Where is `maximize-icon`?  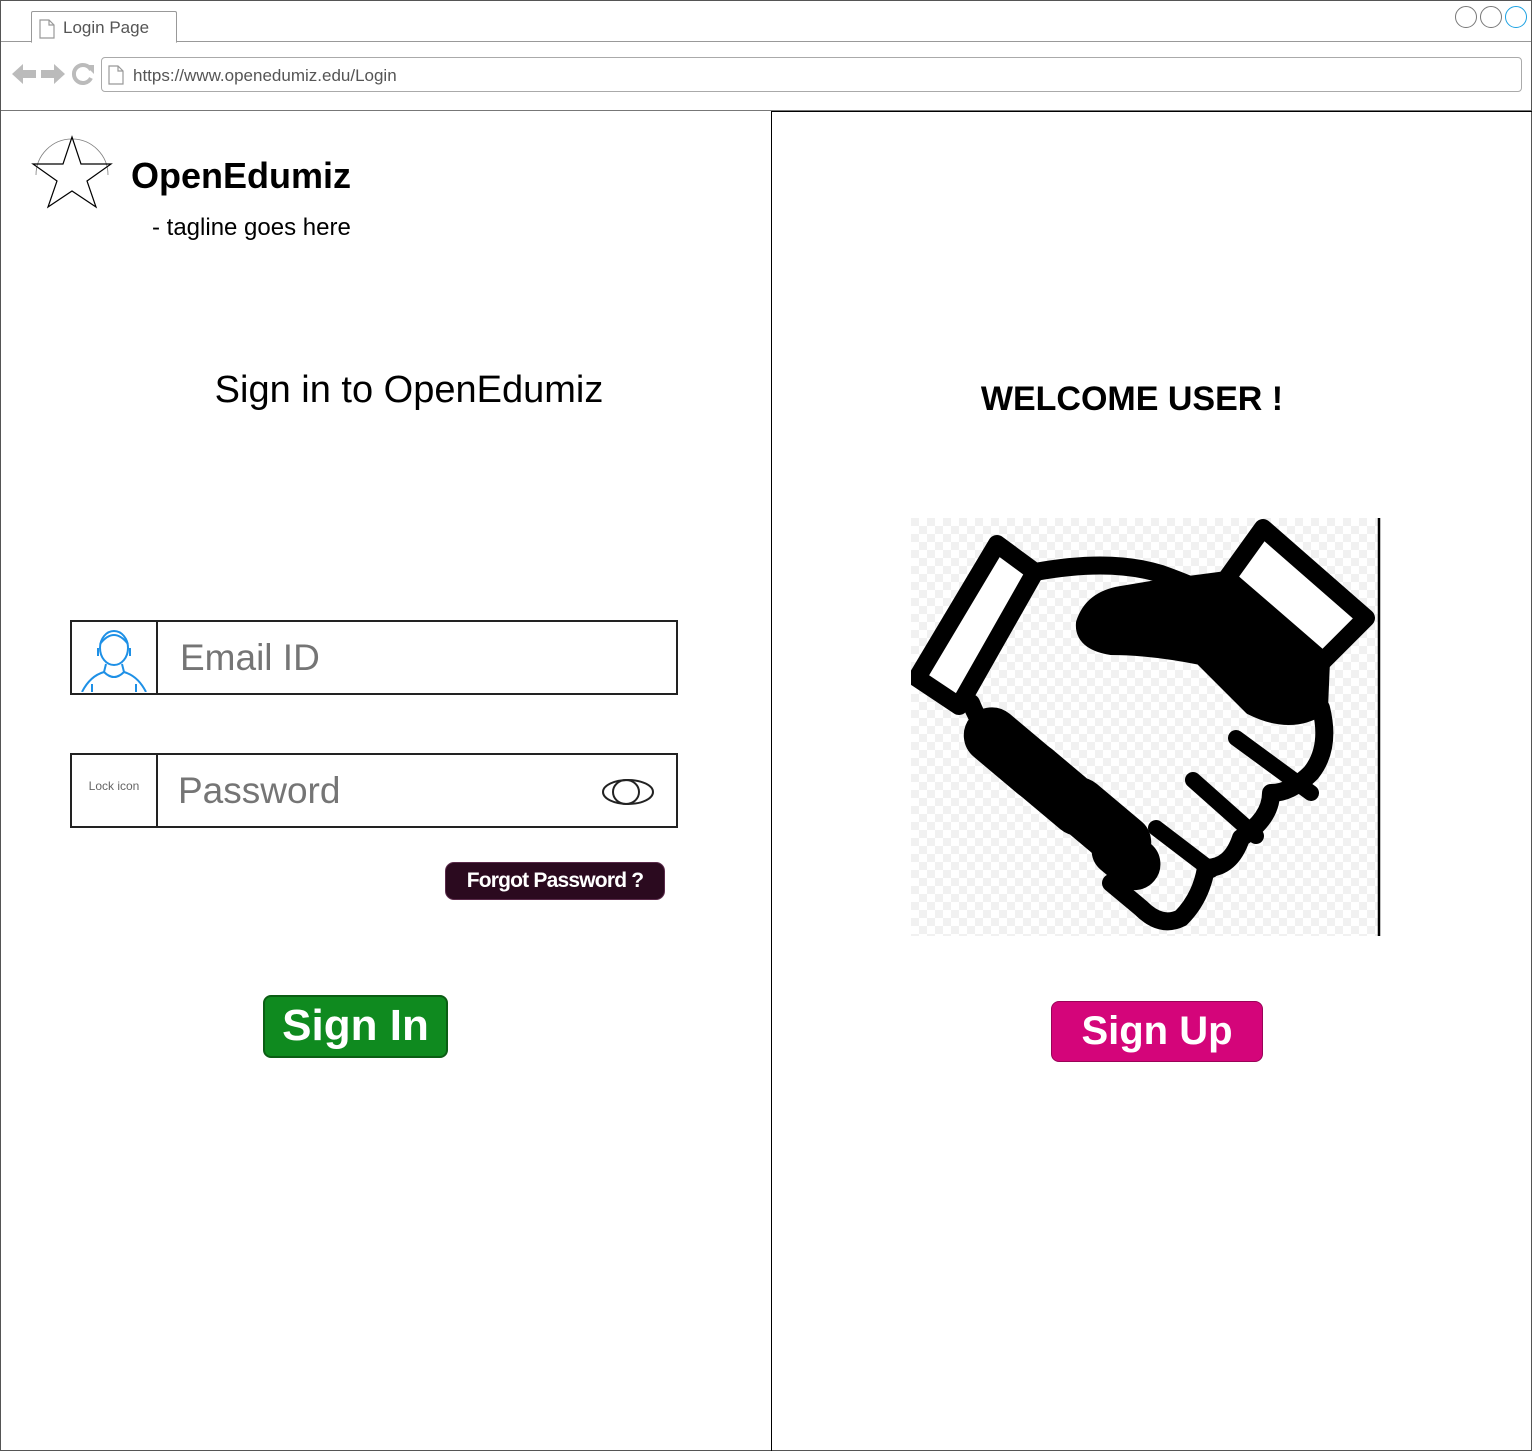
maximize-icon is located at coordinates (1491, 17).